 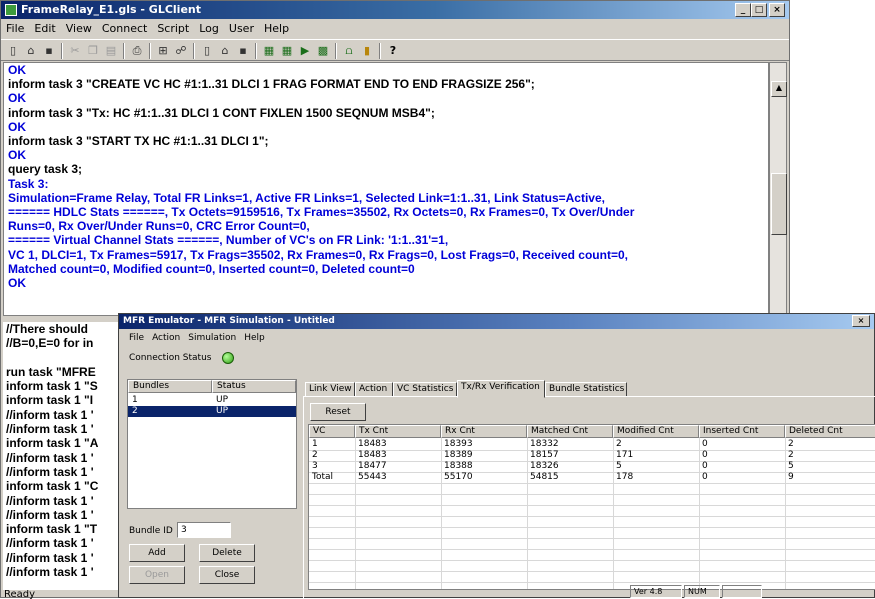 What do you see at coordinates (225, 51) in the screenshot?
I see `open-script-icon: ⌂` at bounding box center [225, 51].